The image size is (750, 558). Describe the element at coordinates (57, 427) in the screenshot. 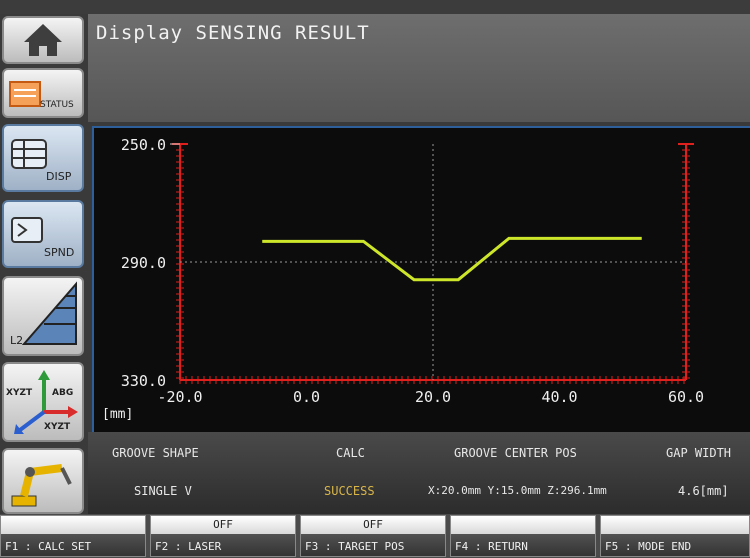

I see `coord-bottom-label: XYZT` at that location.